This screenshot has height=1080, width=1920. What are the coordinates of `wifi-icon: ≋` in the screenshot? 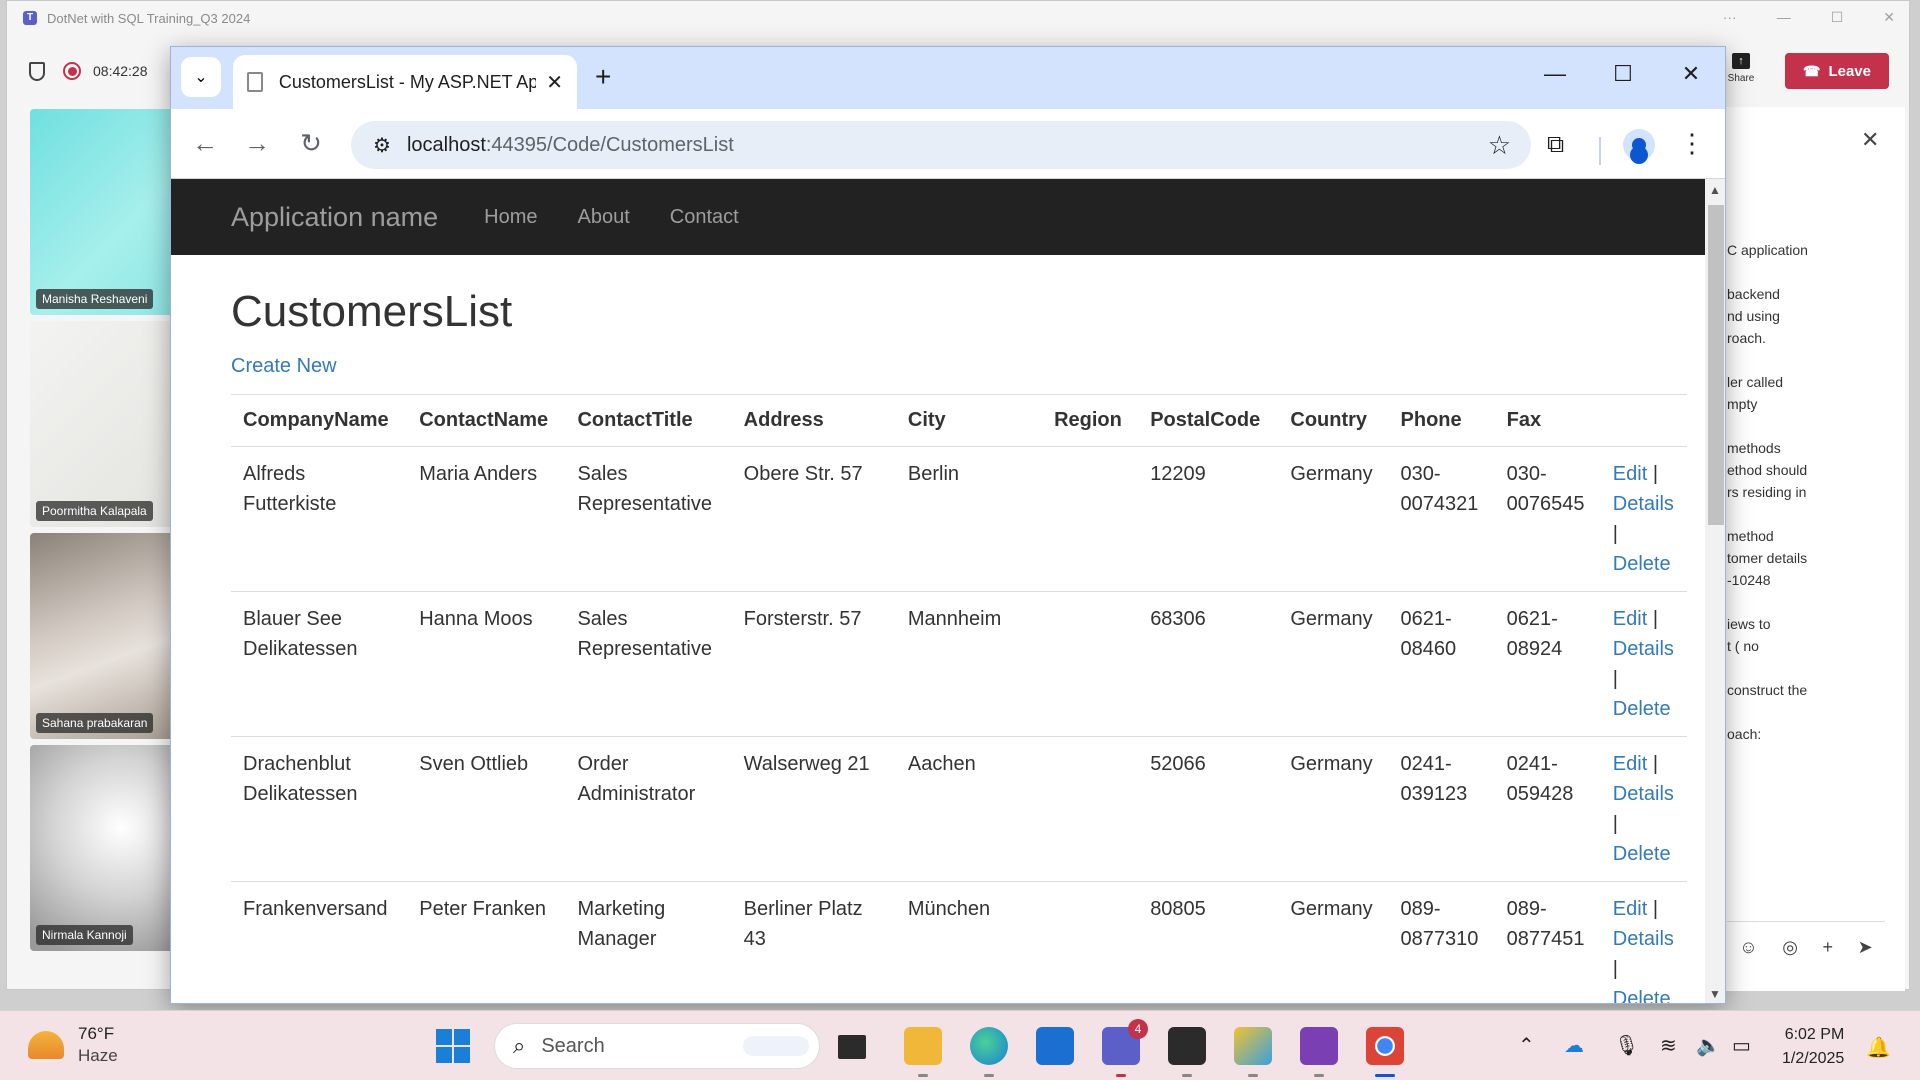 It's located at (1668, 1045).